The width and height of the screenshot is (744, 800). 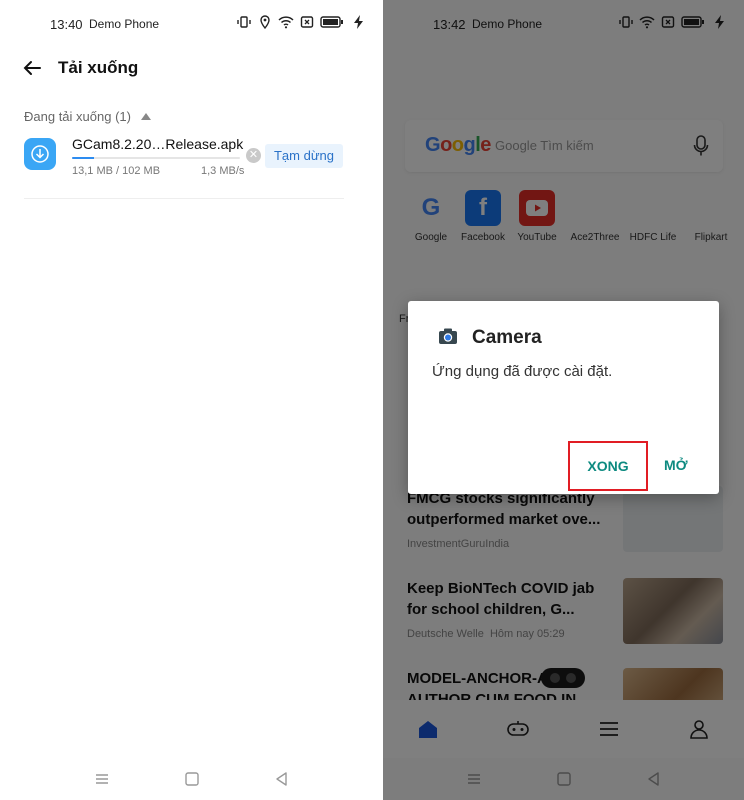 I want to click on downloading-section-toggle: Đang tải xuống (1), so click(x=87, y=116).